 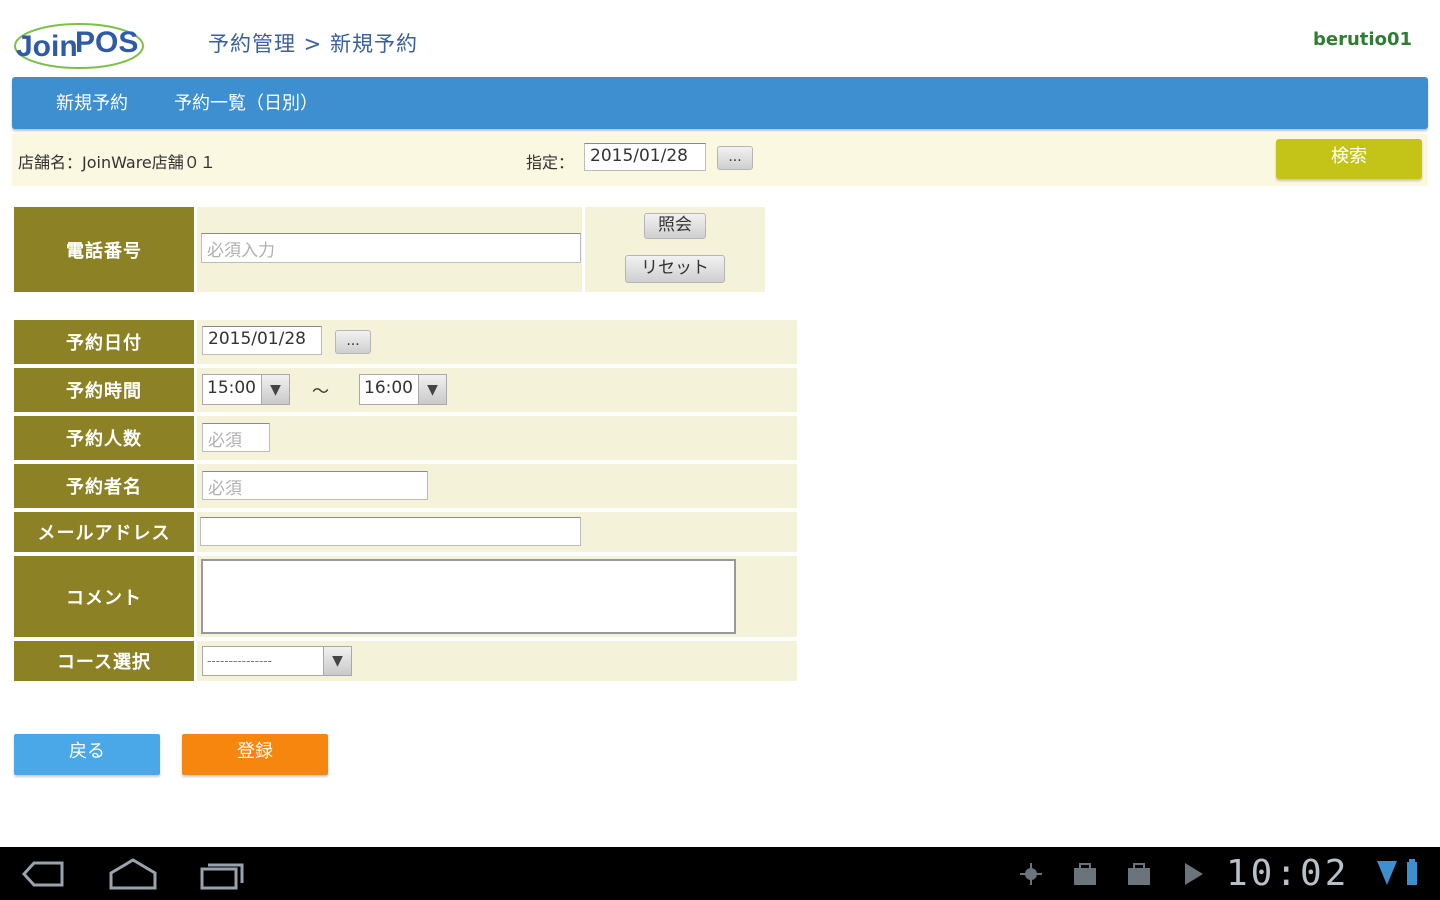 I want to click on comment-textarea, so click(x=468, y=596).